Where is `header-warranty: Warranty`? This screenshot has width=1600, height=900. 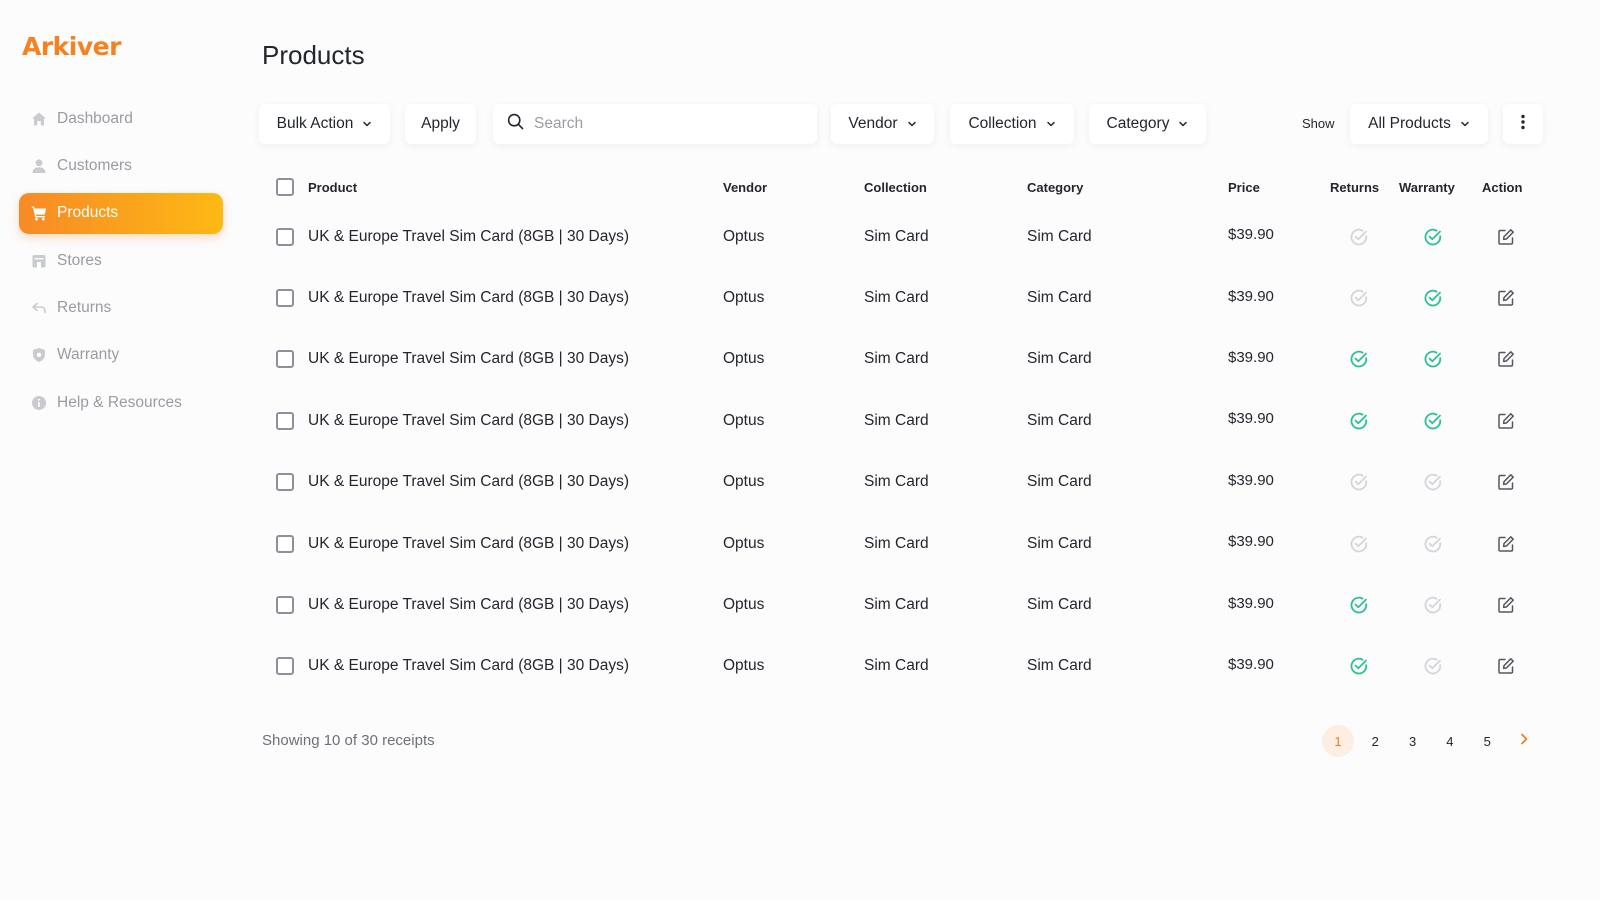
header-warranty: Warranty is located at coordinates (1427, 187).